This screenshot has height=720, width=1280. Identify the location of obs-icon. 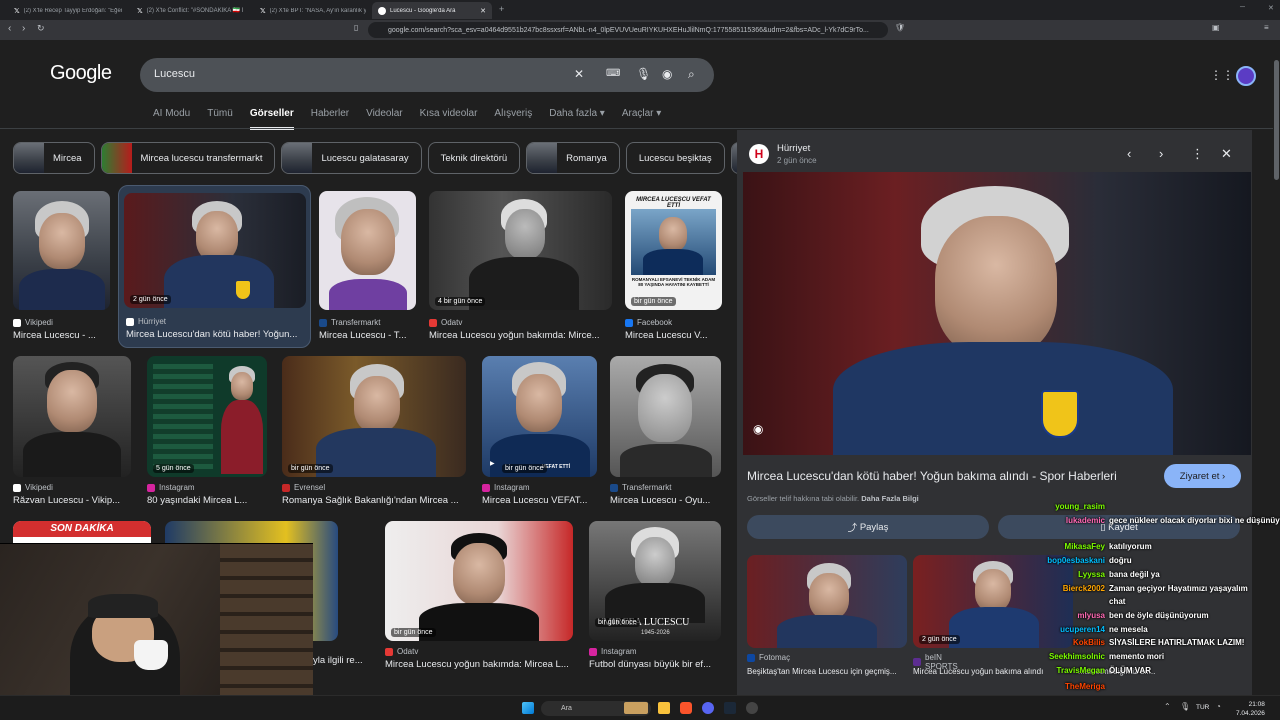
(752, 708).